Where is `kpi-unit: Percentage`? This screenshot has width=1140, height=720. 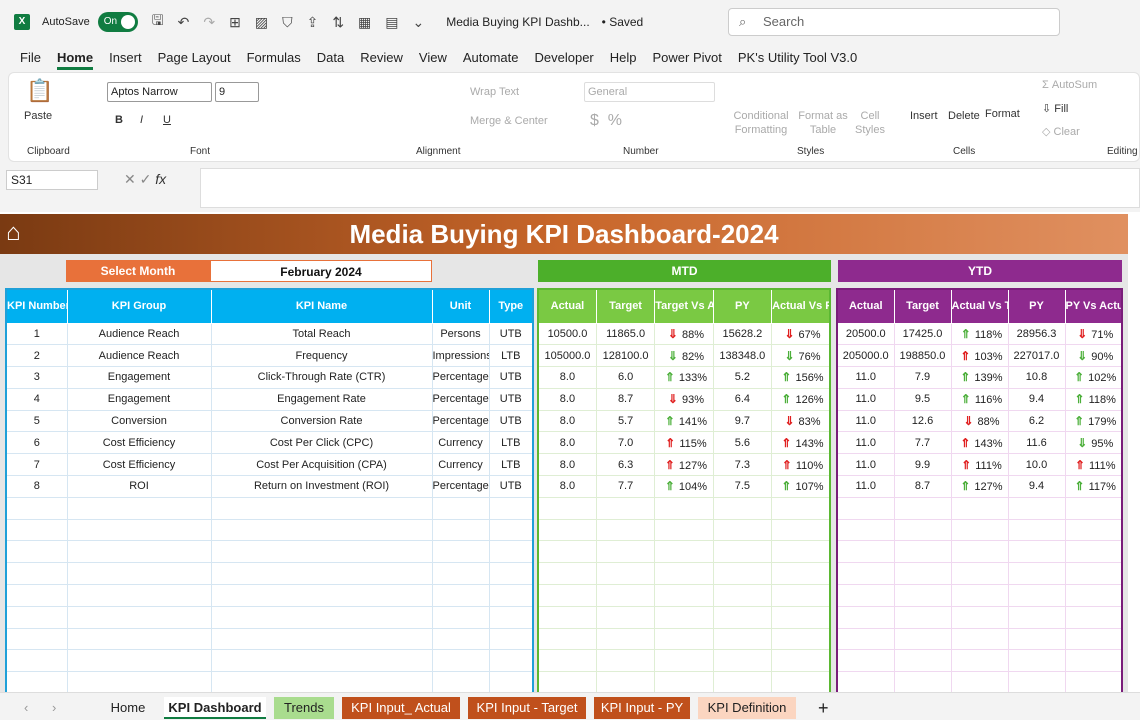 kpi-unit: Percentage is located at coordinates (460, 377).